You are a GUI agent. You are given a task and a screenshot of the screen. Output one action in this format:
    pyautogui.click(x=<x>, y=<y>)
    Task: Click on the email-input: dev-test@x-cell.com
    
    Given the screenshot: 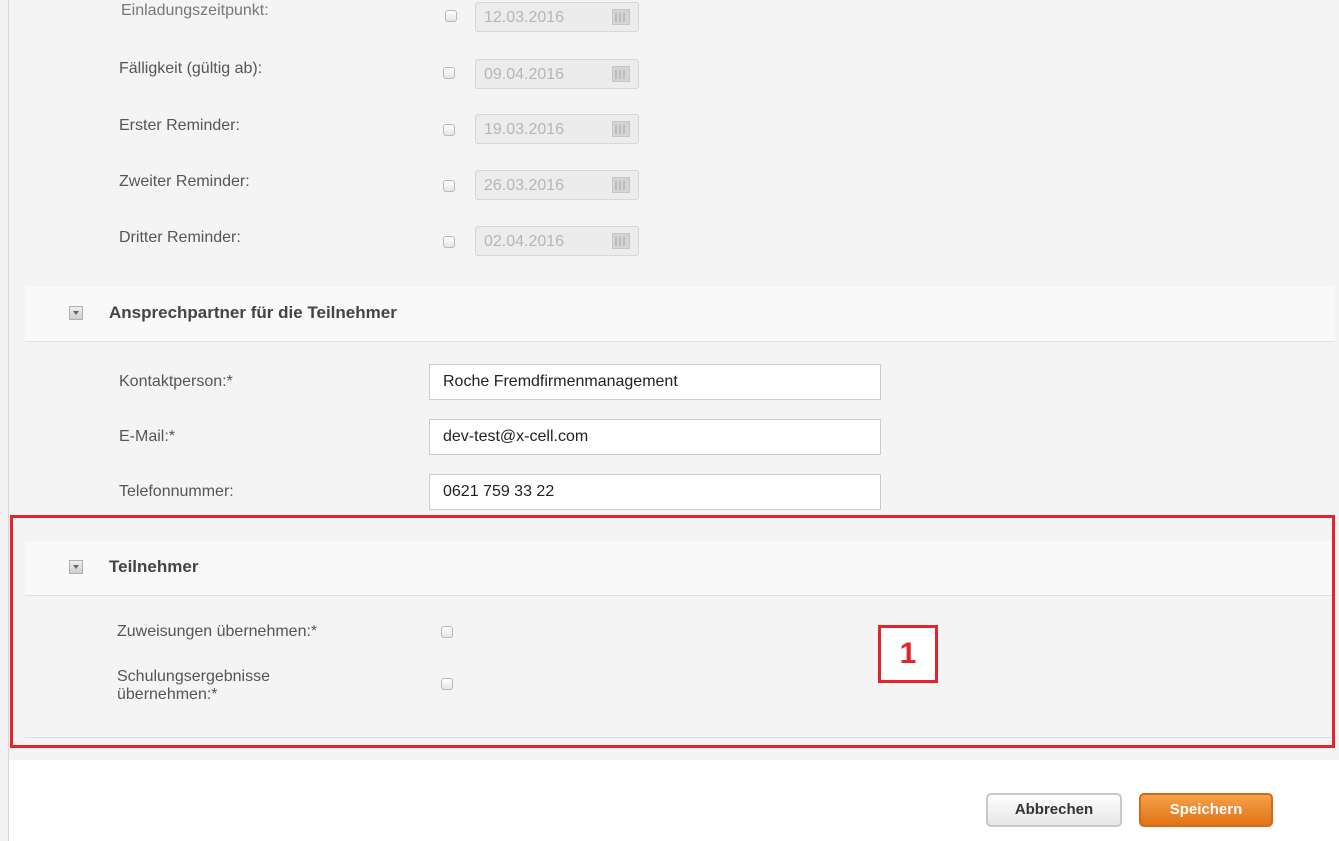 What is the action you would take?
    pyautogui.click(x=655, y=437)
    